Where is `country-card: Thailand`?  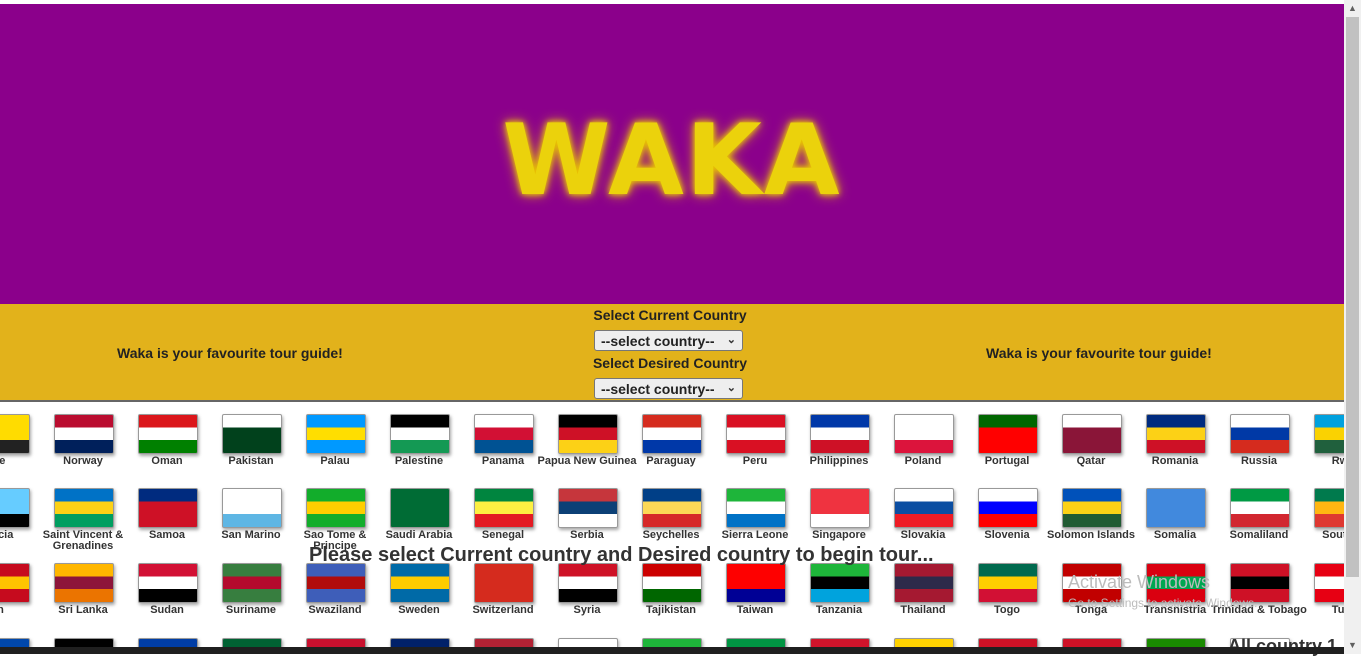
country-card: Thailand is located at coordinates (923, 595).